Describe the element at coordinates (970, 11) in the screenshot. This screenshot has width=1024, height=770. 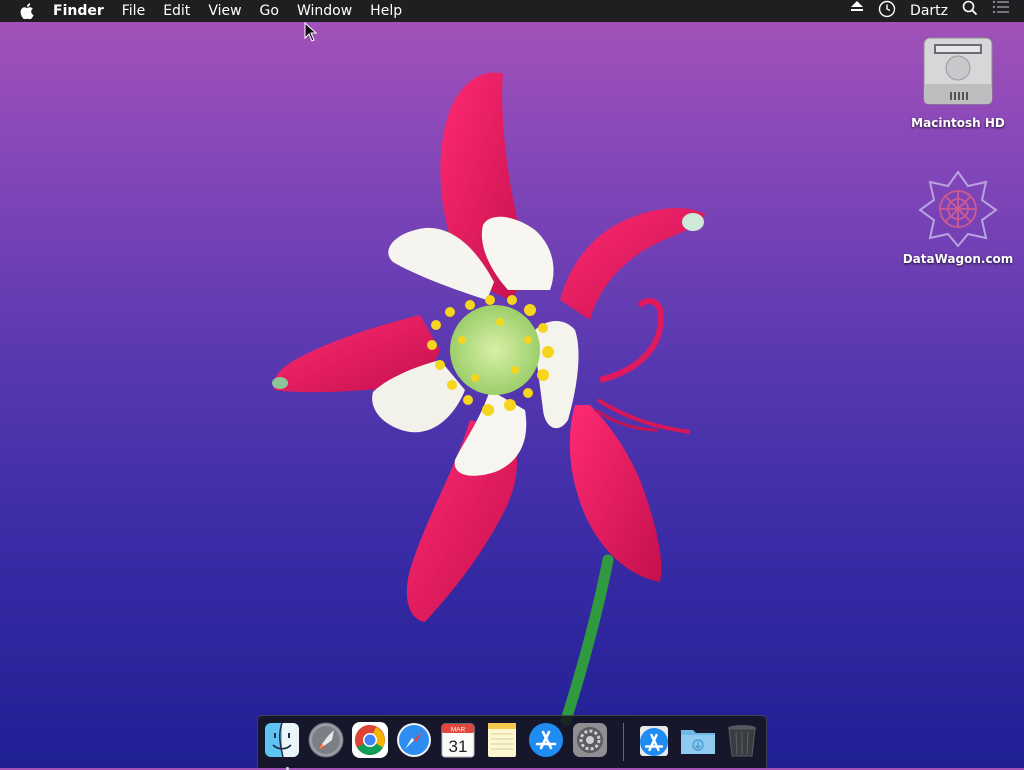
I see `spotlight-search-icon` at that location.